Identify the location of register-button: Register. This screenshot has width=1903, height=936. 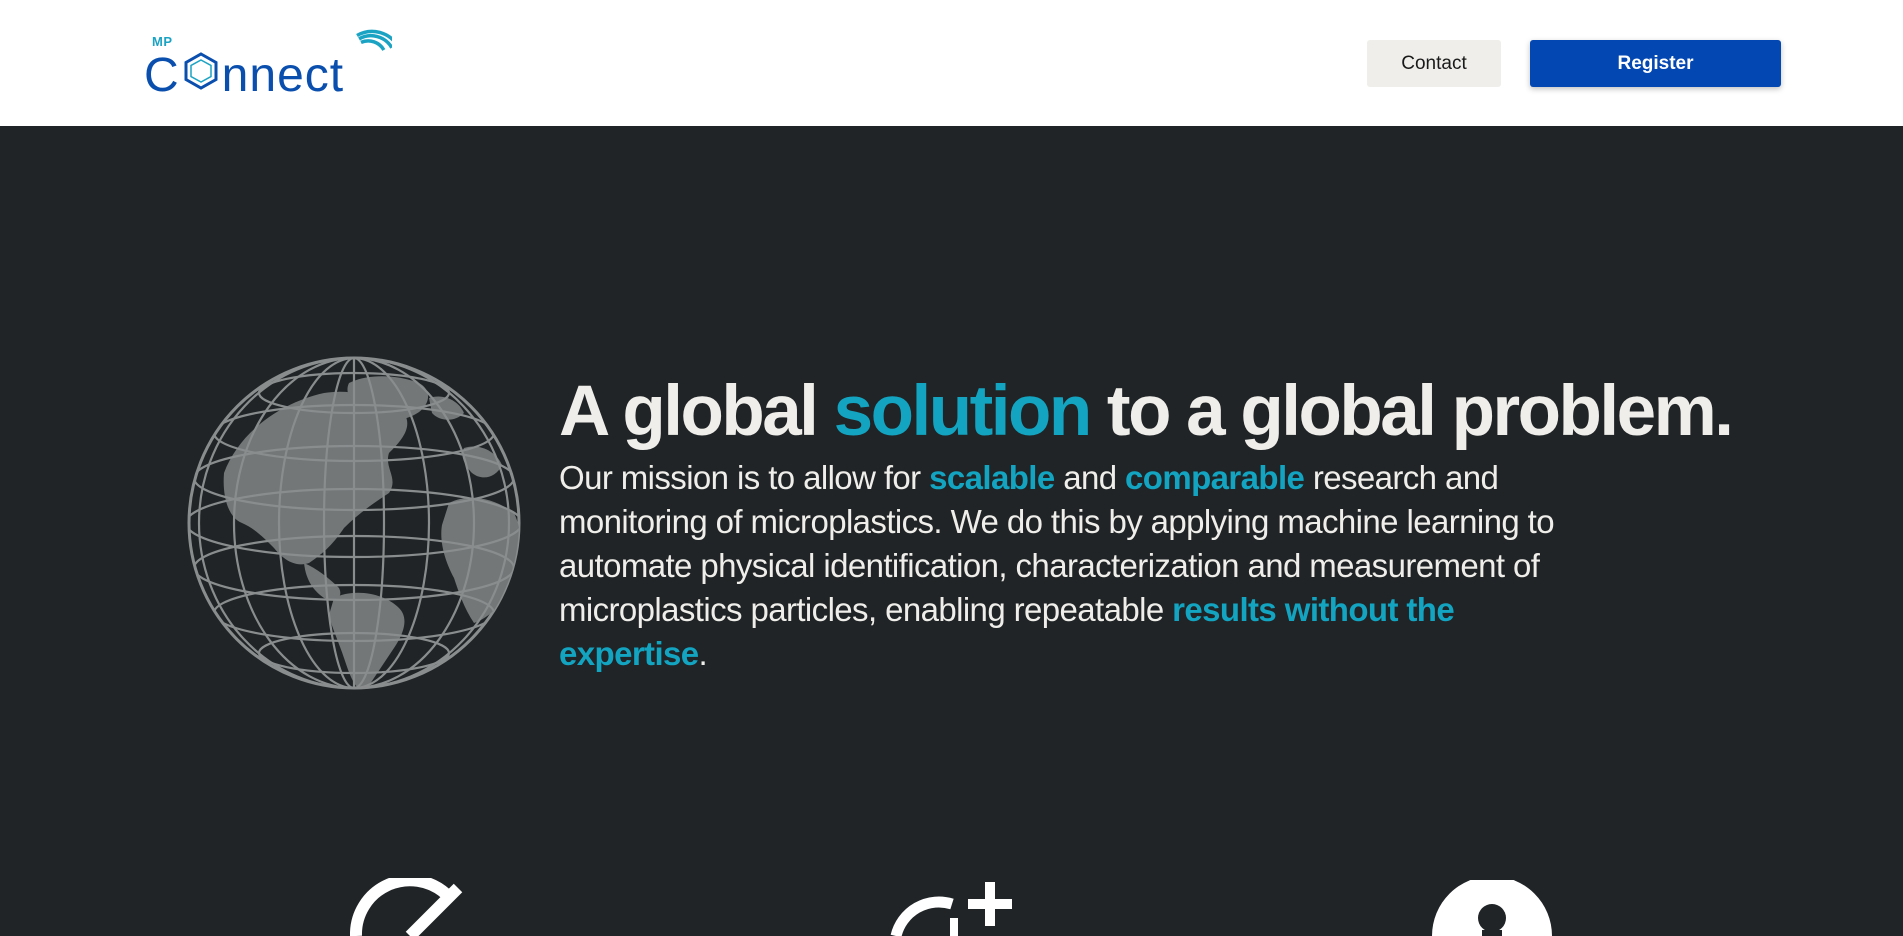
(1655, 63).